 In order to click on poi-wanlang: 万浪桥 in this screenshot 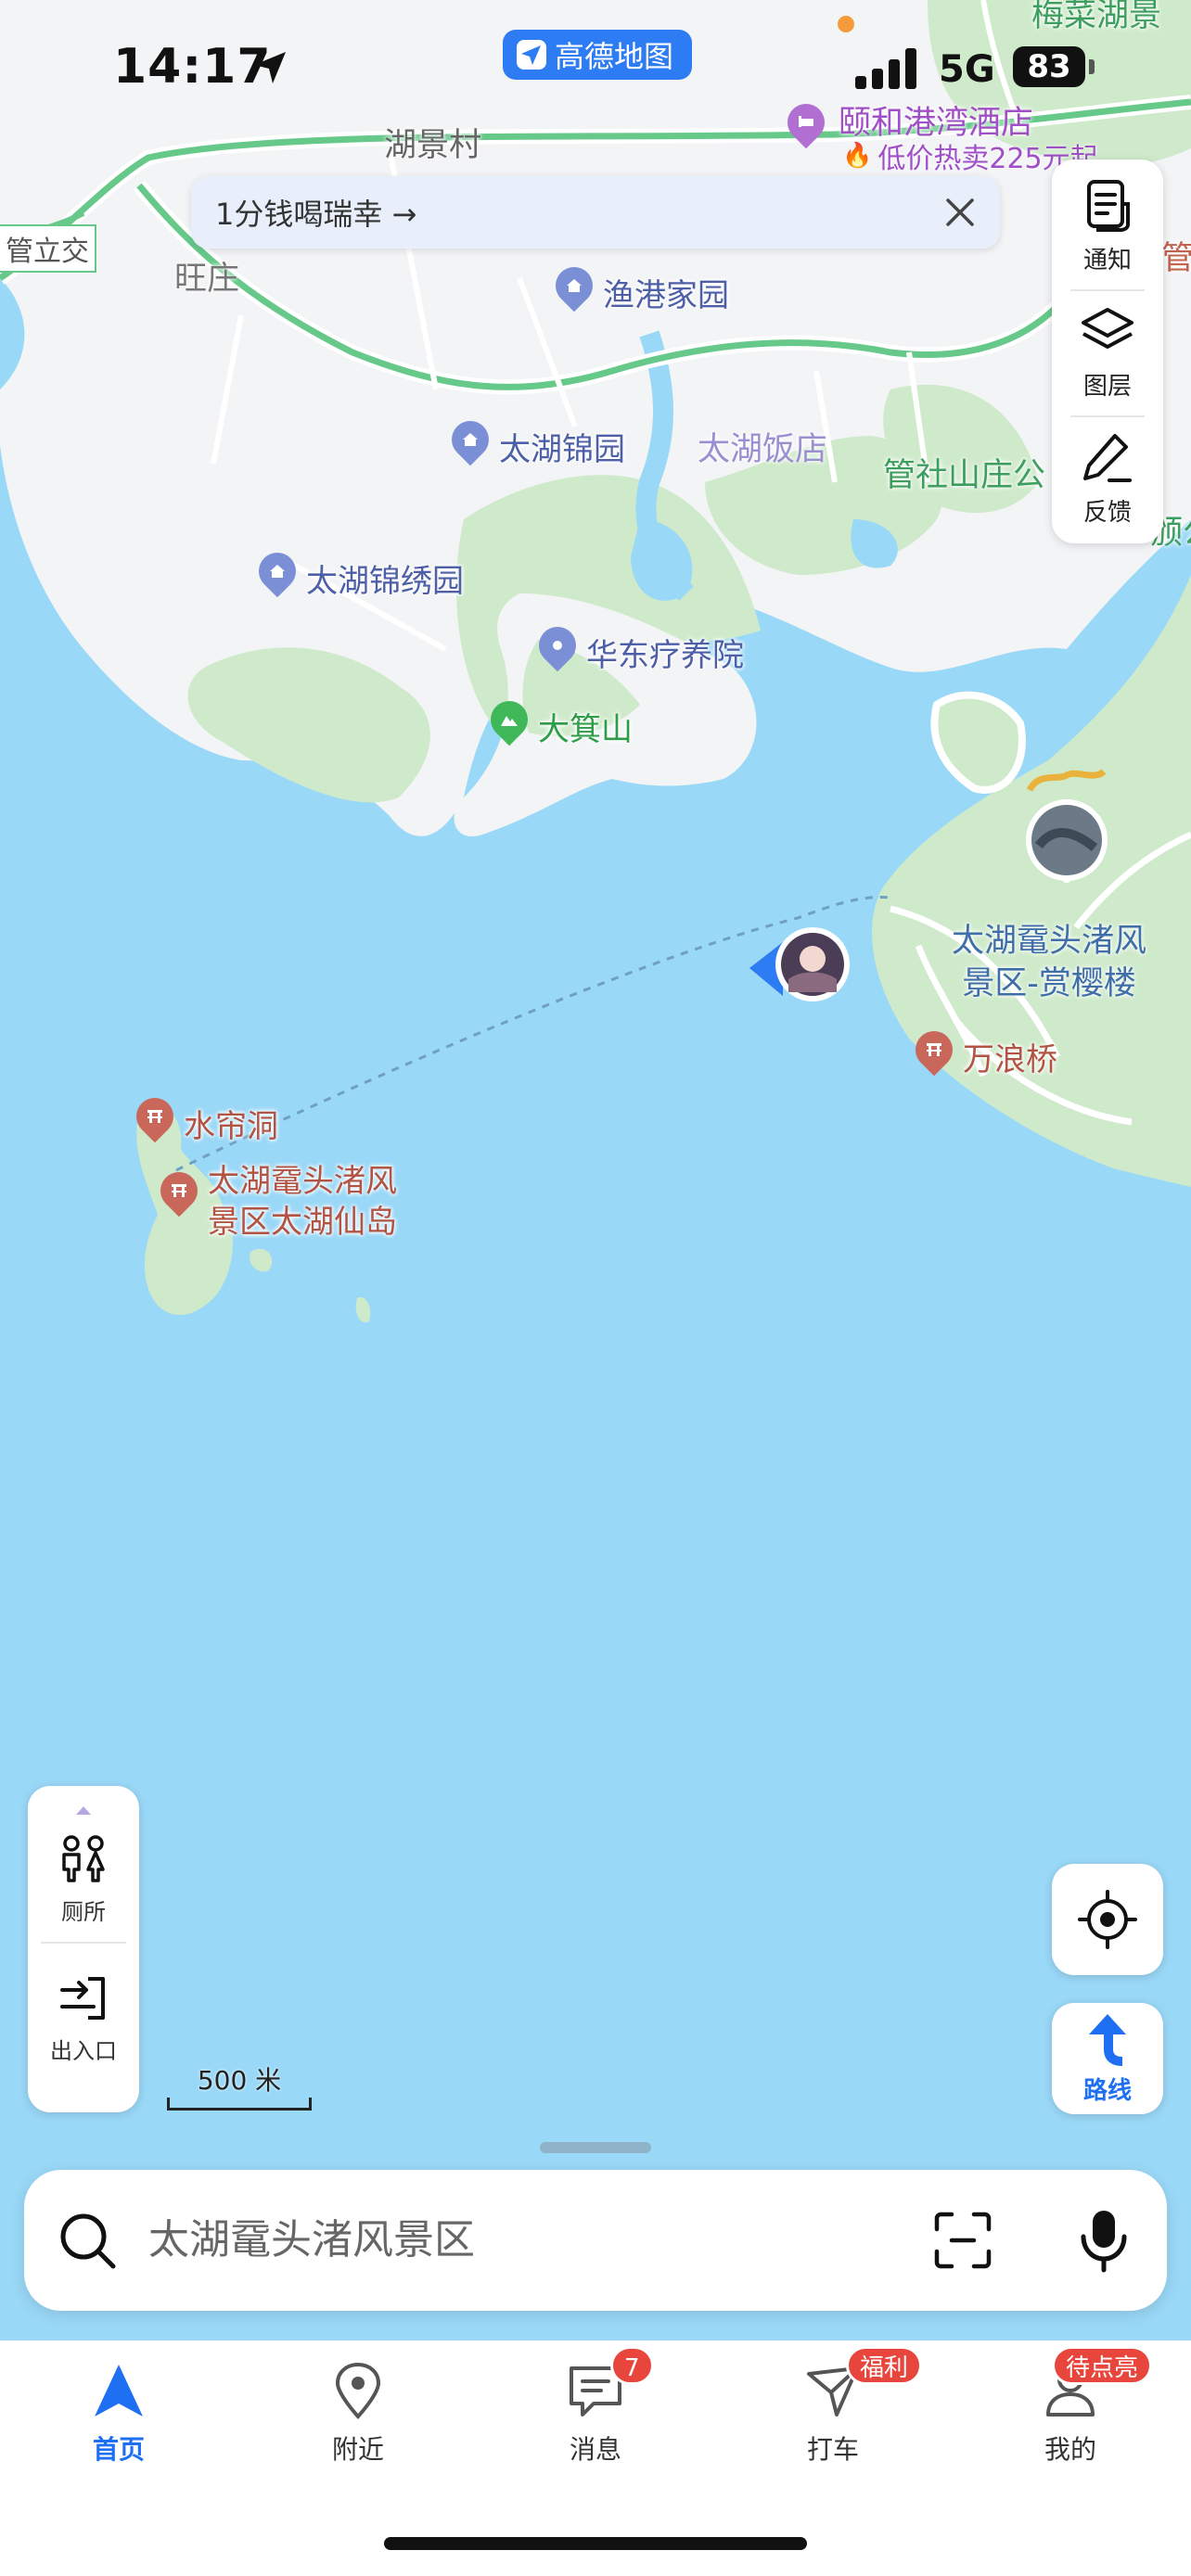, I will do `click(982, 1052)`.